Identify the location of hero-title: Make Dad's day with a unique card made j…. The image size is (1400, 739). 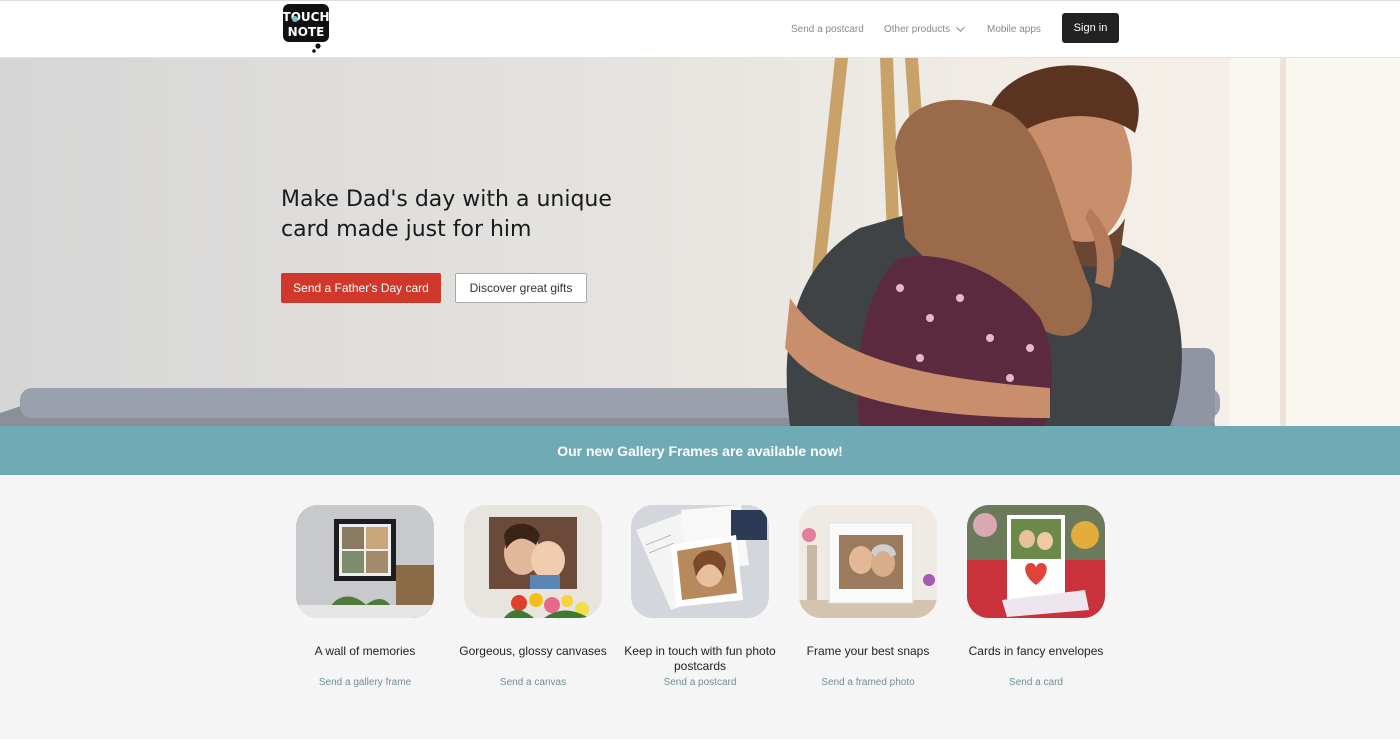
(446, 214).